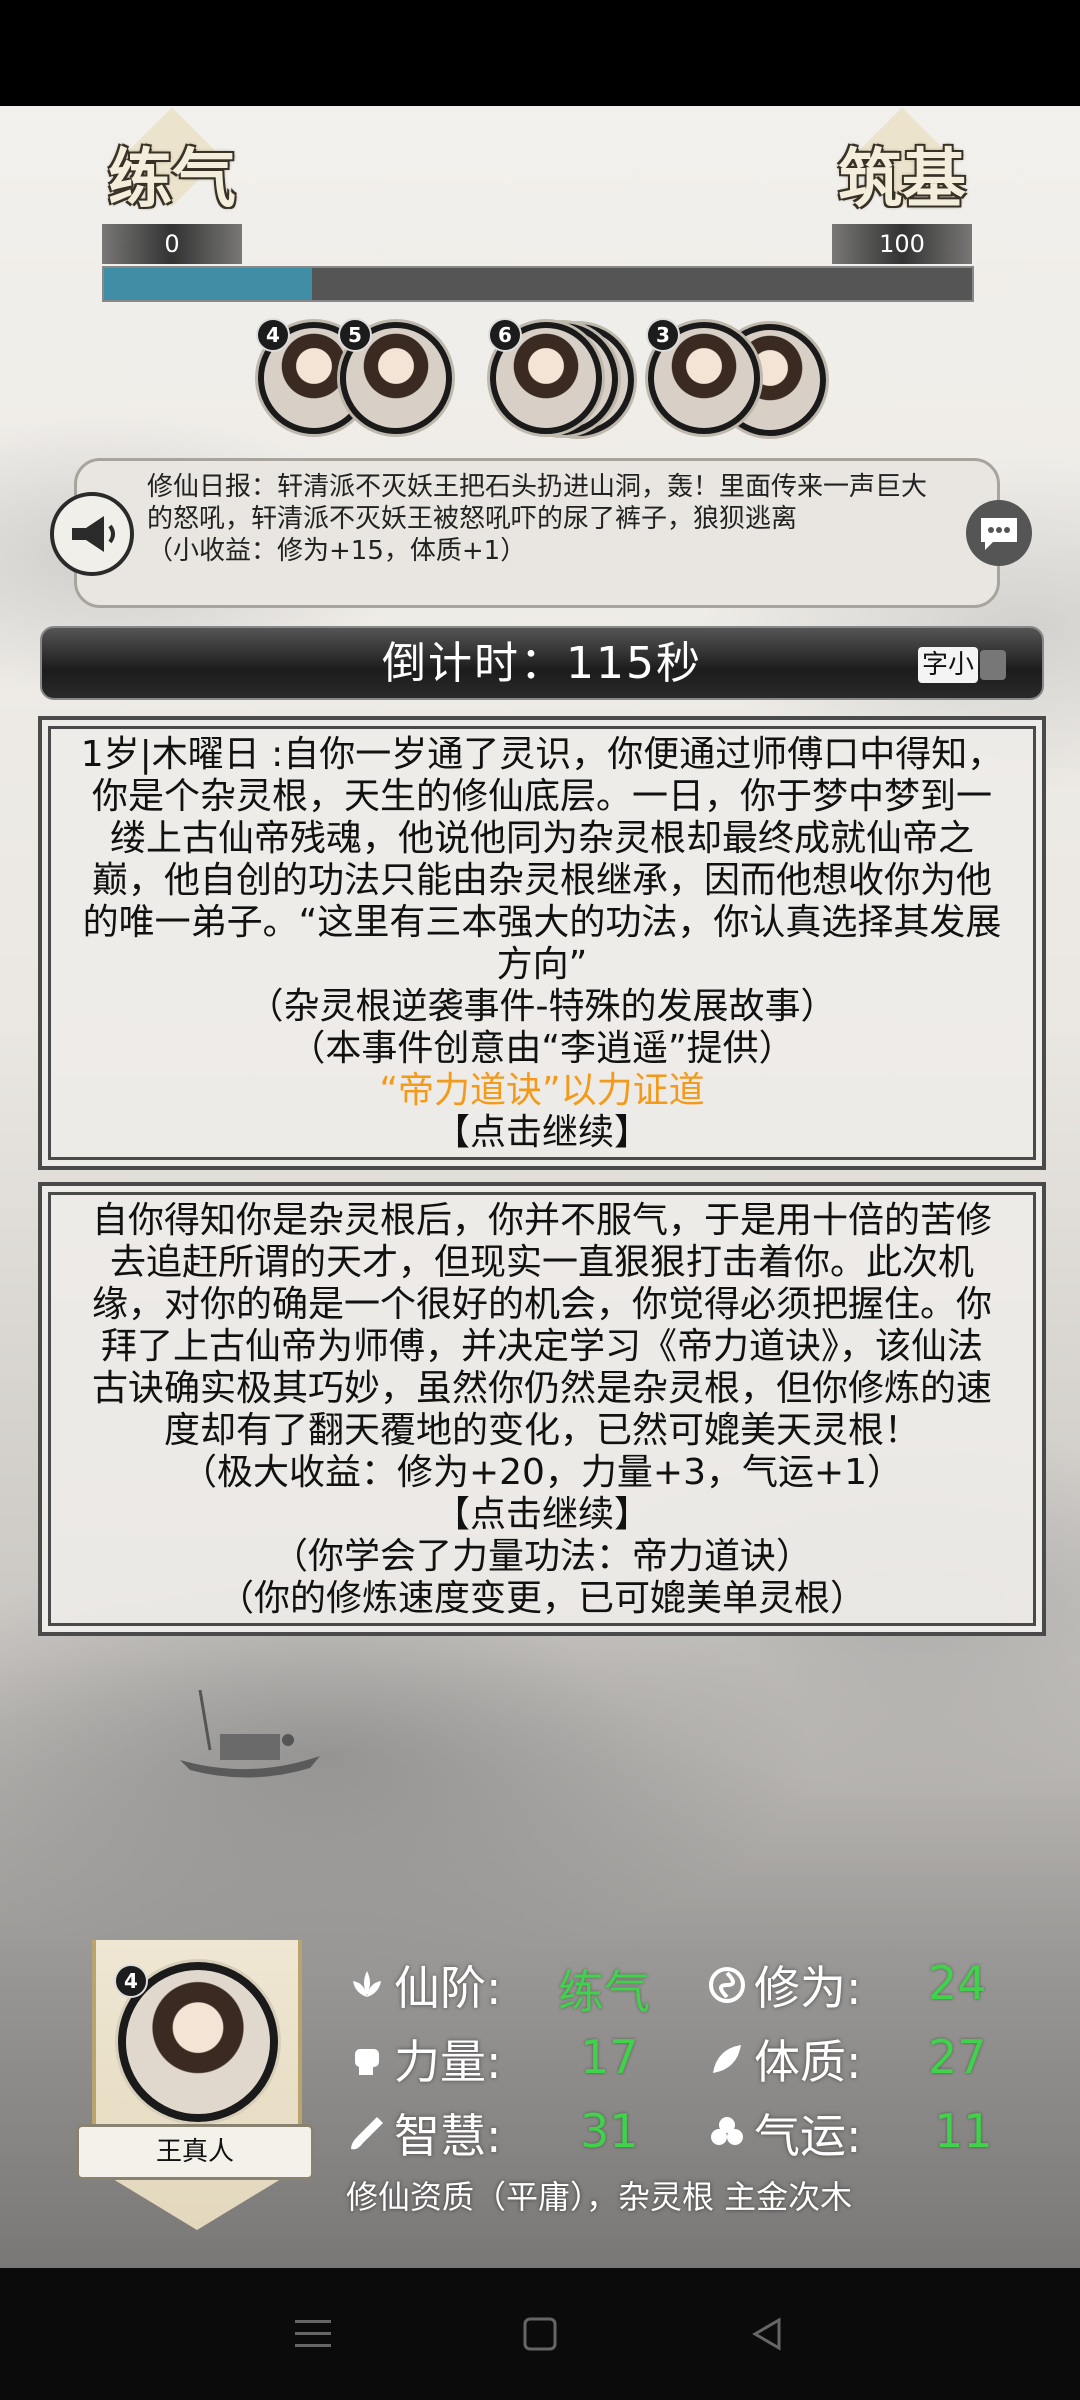  Describe the element at coordinates (541, 1556) in the screenshot. I see `event-text-line: （你学会了力量功法：帝力道诀）` at that location.